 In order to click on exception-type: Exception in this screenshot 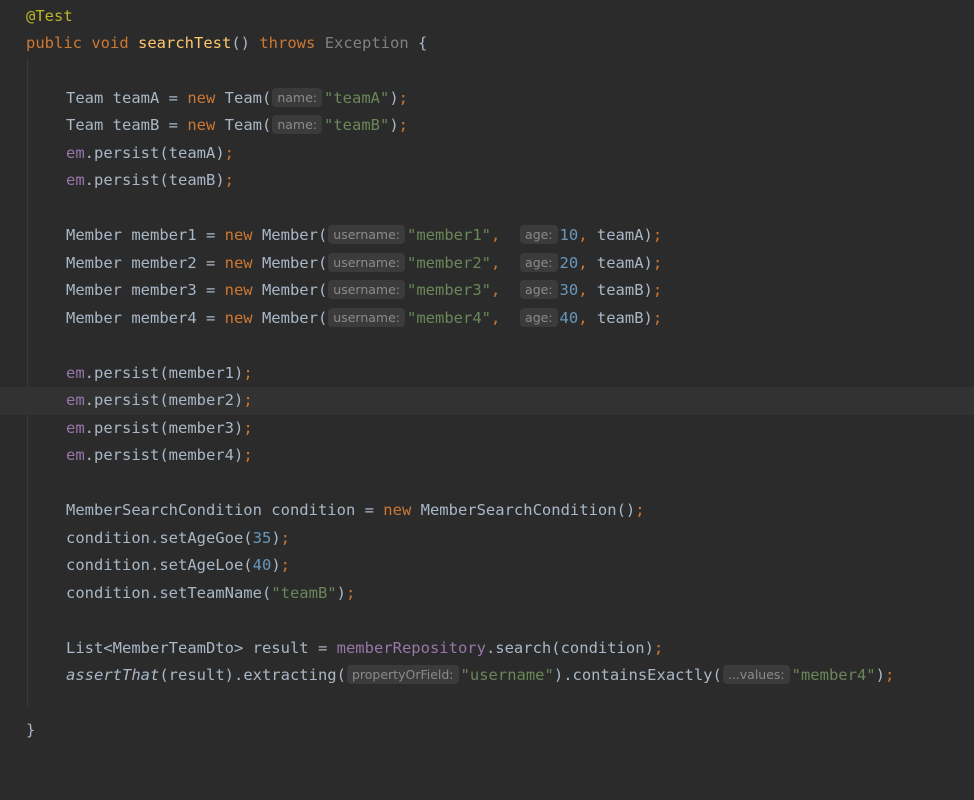, I will do `click(366, 43)`.